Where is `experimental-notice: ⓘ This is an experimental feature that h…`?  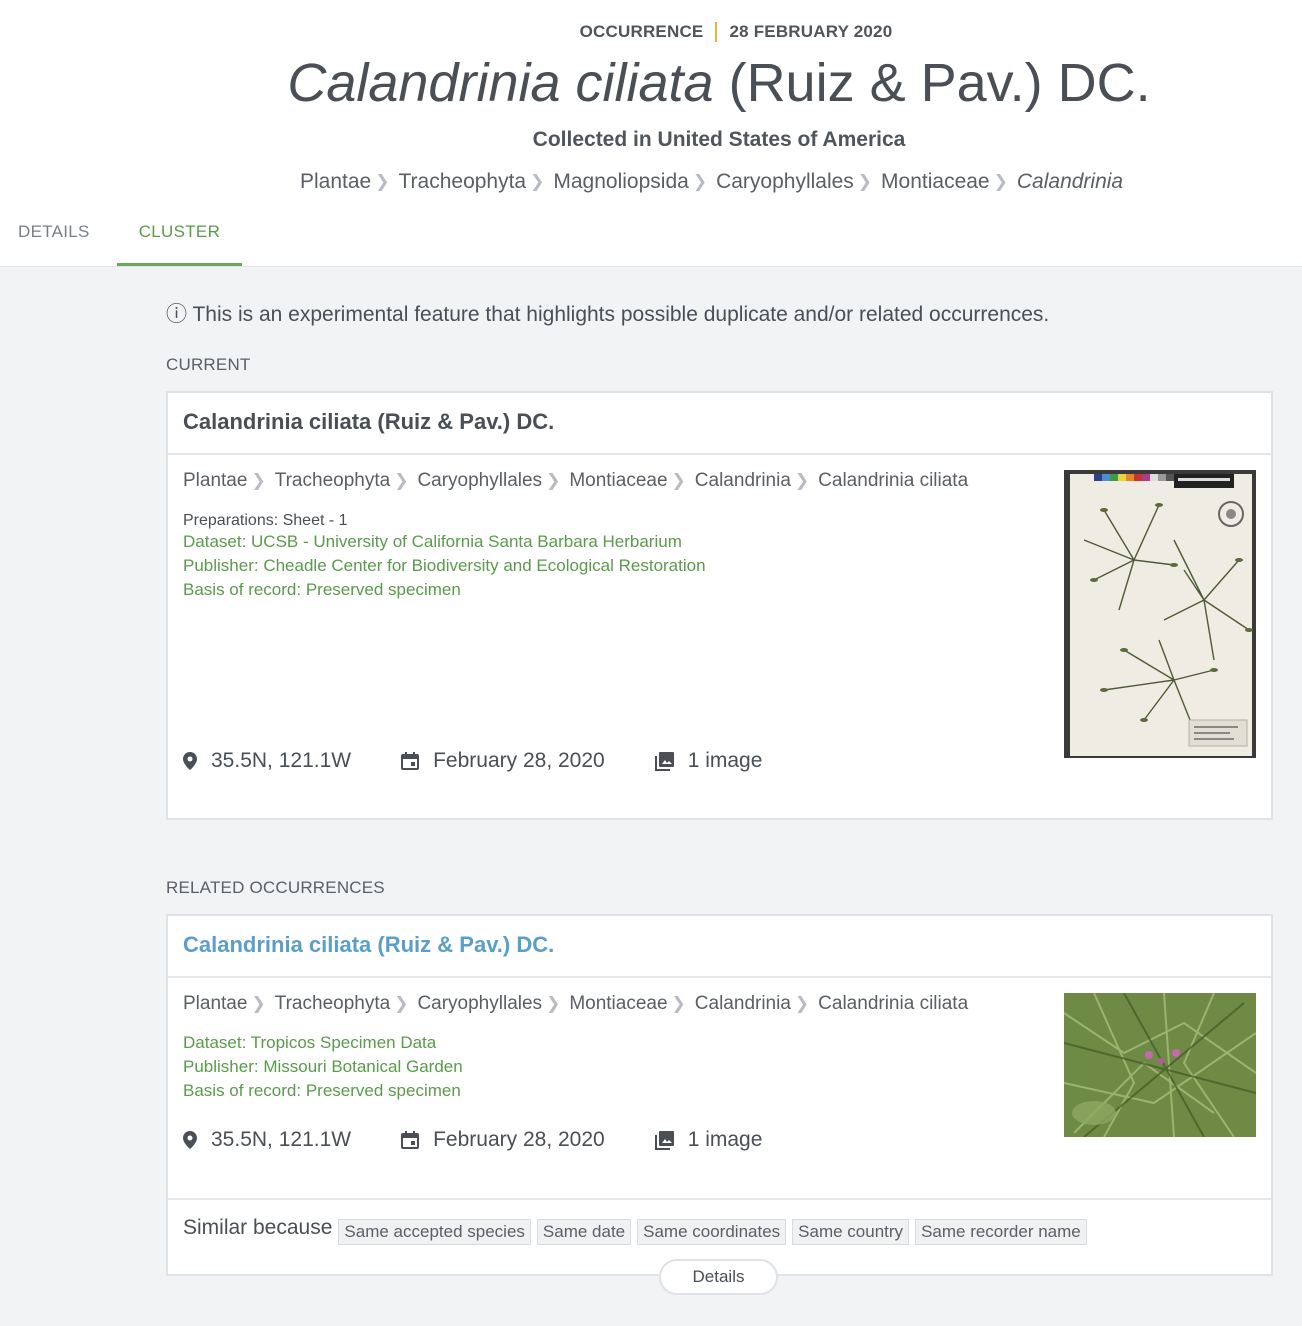 experimental-notice: ⓘ This is an experimental feature that h… is located at coordinates (608, 314).